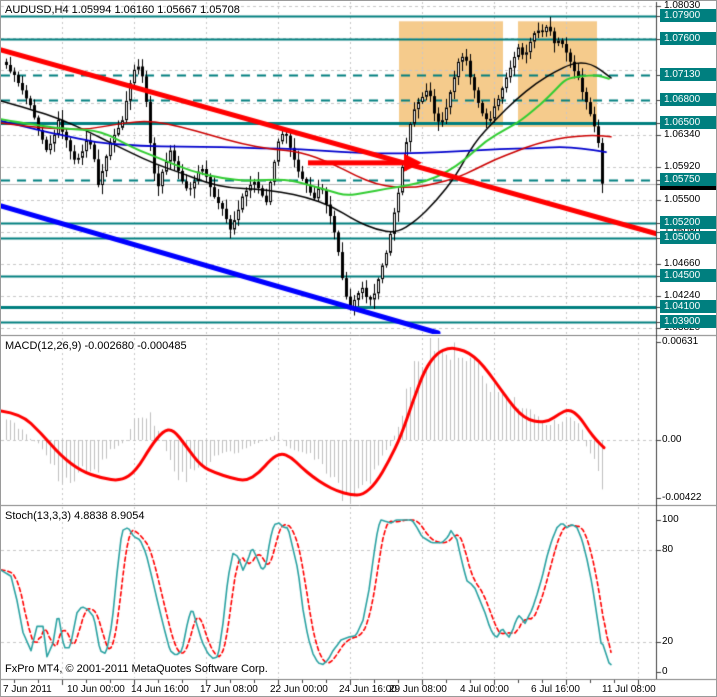  Describe the element at coordinates (688, 306) in the screenshot. I see `price-axis-label: 1.04100` at that location.